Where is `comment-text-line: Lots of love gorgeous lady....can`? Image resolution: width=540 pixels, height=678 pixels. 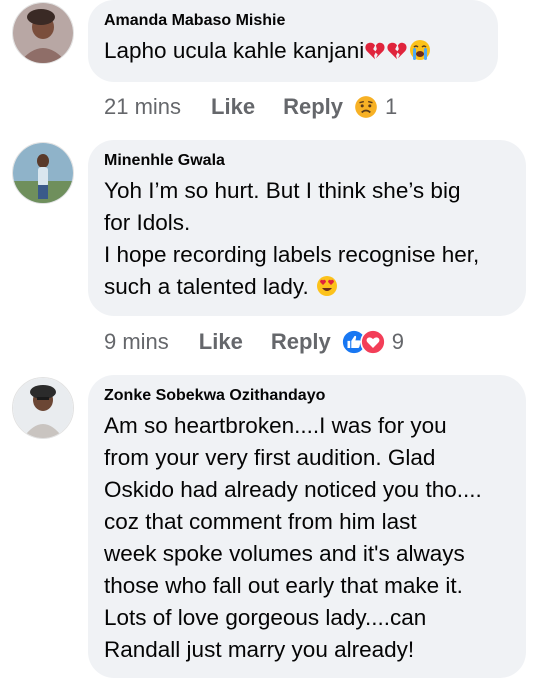 comment-text-line: Lots of love gorgeous lady....can is located at coordinates (265, 617).